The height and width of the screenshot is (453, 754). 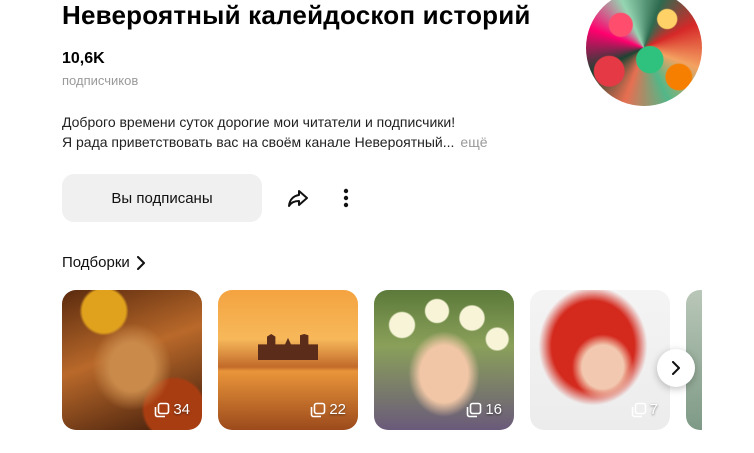 I want to click on collections-title: Подборки, so click(x=96, y=262).